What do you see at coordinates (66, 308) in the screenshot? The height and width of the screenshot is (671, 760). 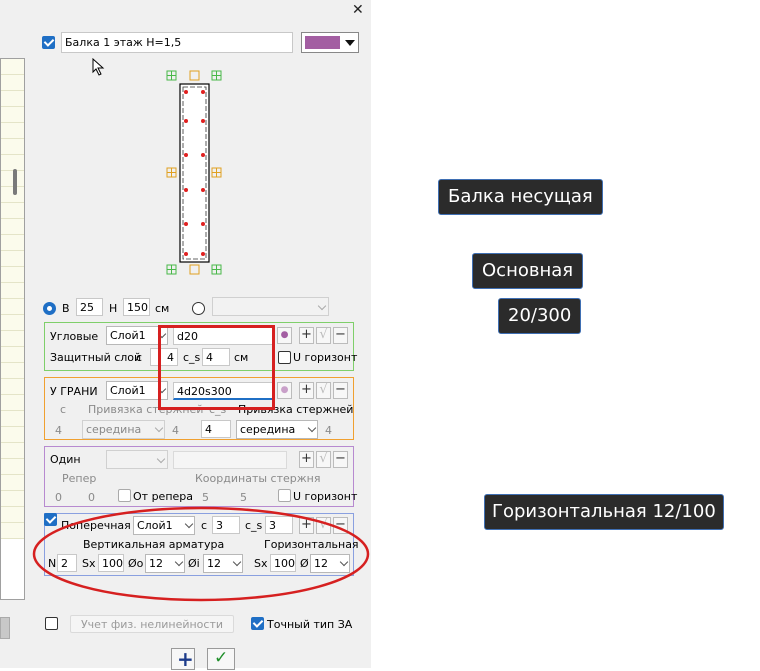 I see `b-label: B` at bounding box center [66, 308].